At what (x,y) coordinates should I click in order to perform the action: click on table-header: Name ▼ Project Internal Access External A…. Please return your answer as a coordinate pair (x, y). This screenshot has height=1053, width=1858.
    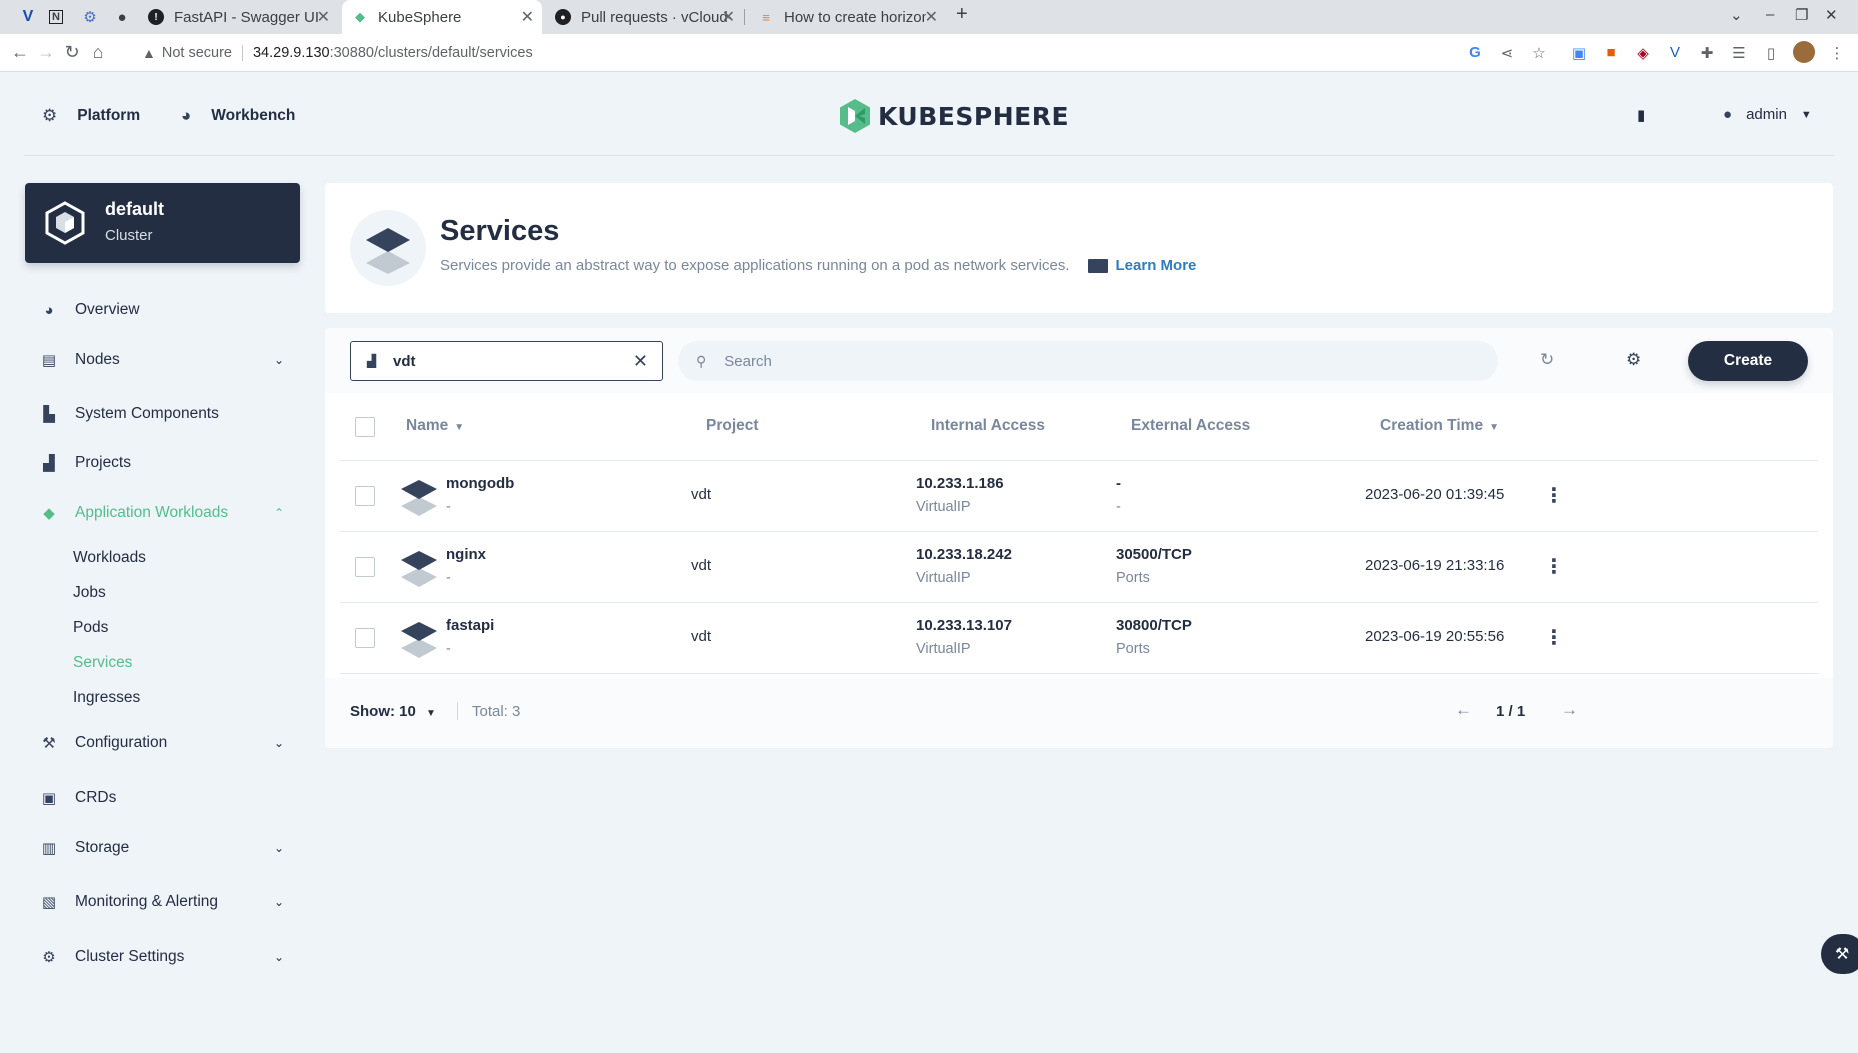
    Looking at the image, I should click on (1079, 427).